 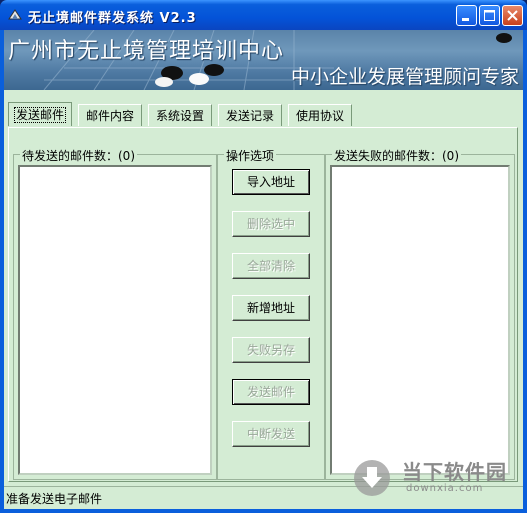 What do you see at coordinates (445, 488) in the screenshot?
I see `watermark-en-text: downxia.com` at bounding box center [445, 488].